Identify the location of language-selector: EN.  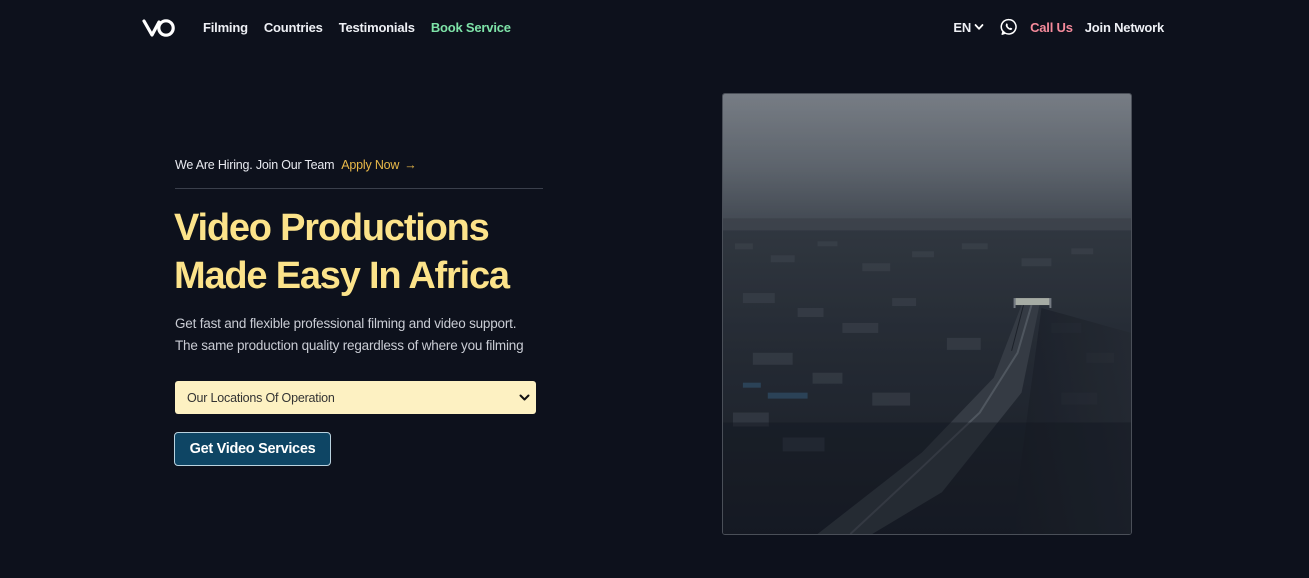
(968, 27).